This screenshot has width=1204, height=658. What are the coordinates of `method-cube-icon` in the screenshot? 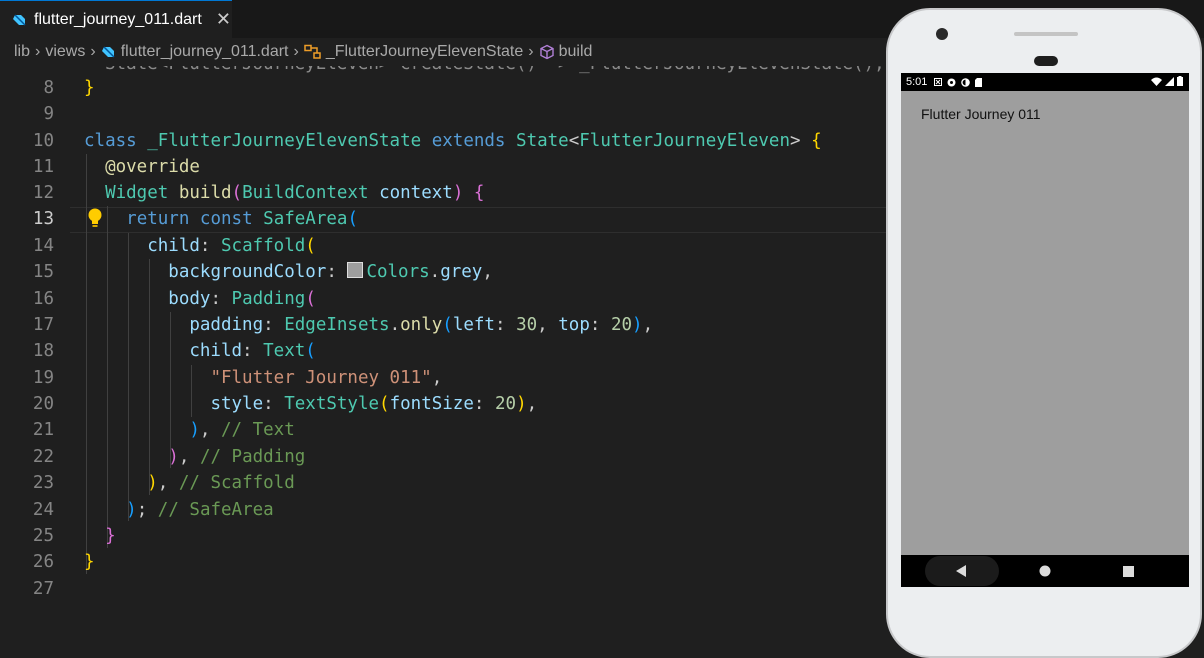 It's located at (546, 52).